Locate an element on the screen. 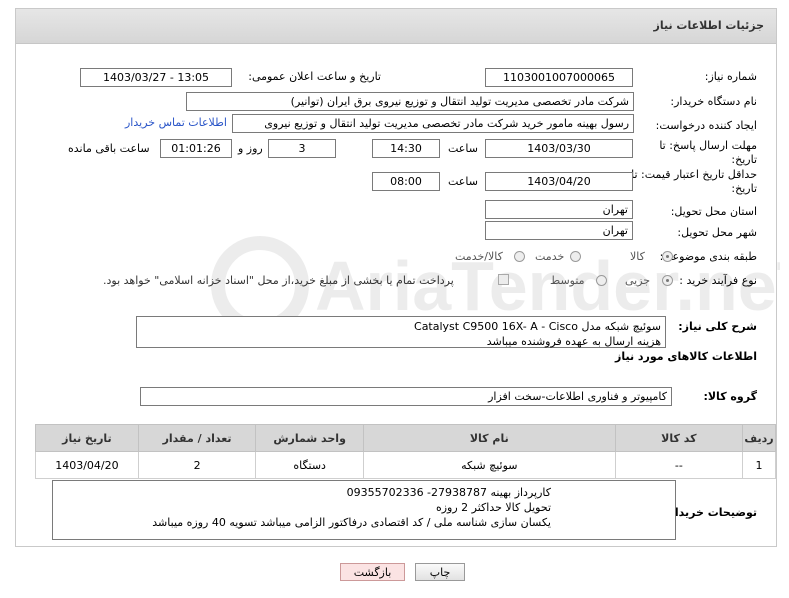 Image resolution: width=789 pixels, height=598 pixels. page-title: جزئیات اطلاعات نیاز is located at coordinates (709, 25).